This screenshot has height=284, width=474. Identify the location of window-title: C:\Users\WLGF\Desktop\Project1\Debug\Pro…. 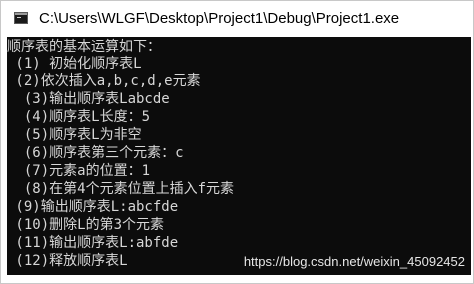
(219, 18).